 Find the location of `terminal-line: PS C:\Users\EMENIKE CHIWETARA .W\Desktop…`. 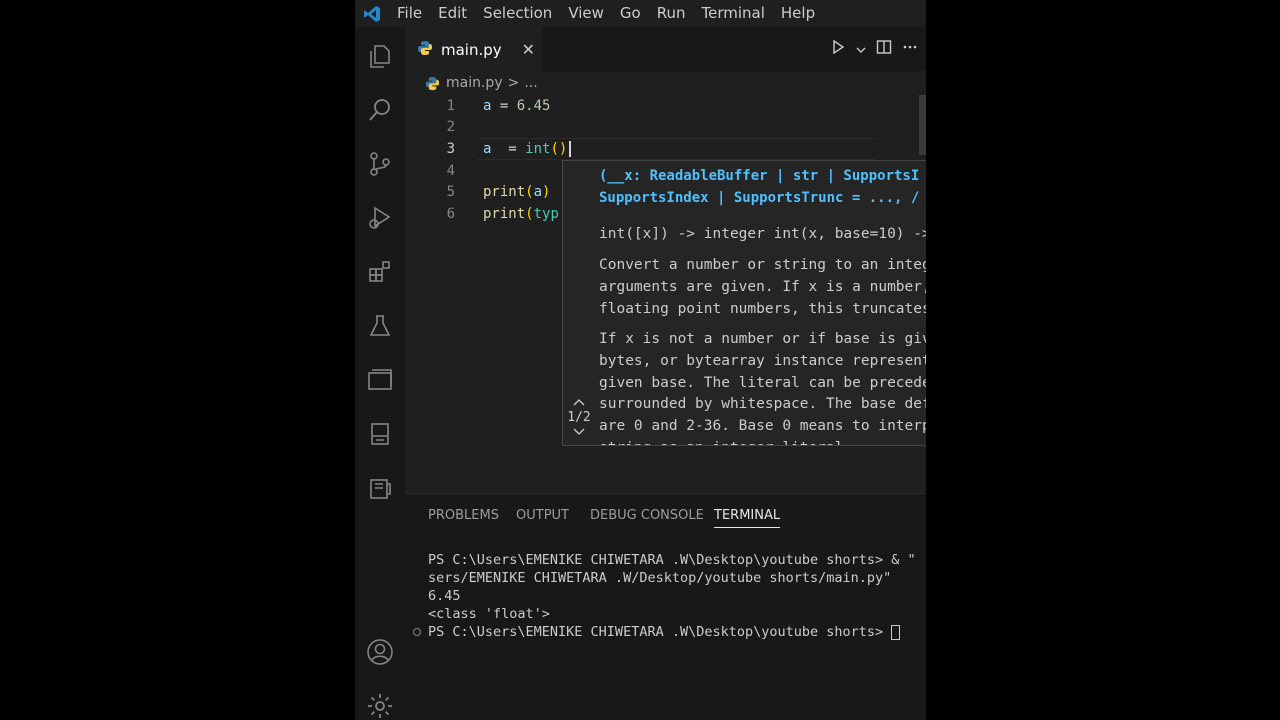

terminal-line: PS C:\Users\EMENIKE CHIWETARA .W\Desktop… is located at coordinates (672, 560).